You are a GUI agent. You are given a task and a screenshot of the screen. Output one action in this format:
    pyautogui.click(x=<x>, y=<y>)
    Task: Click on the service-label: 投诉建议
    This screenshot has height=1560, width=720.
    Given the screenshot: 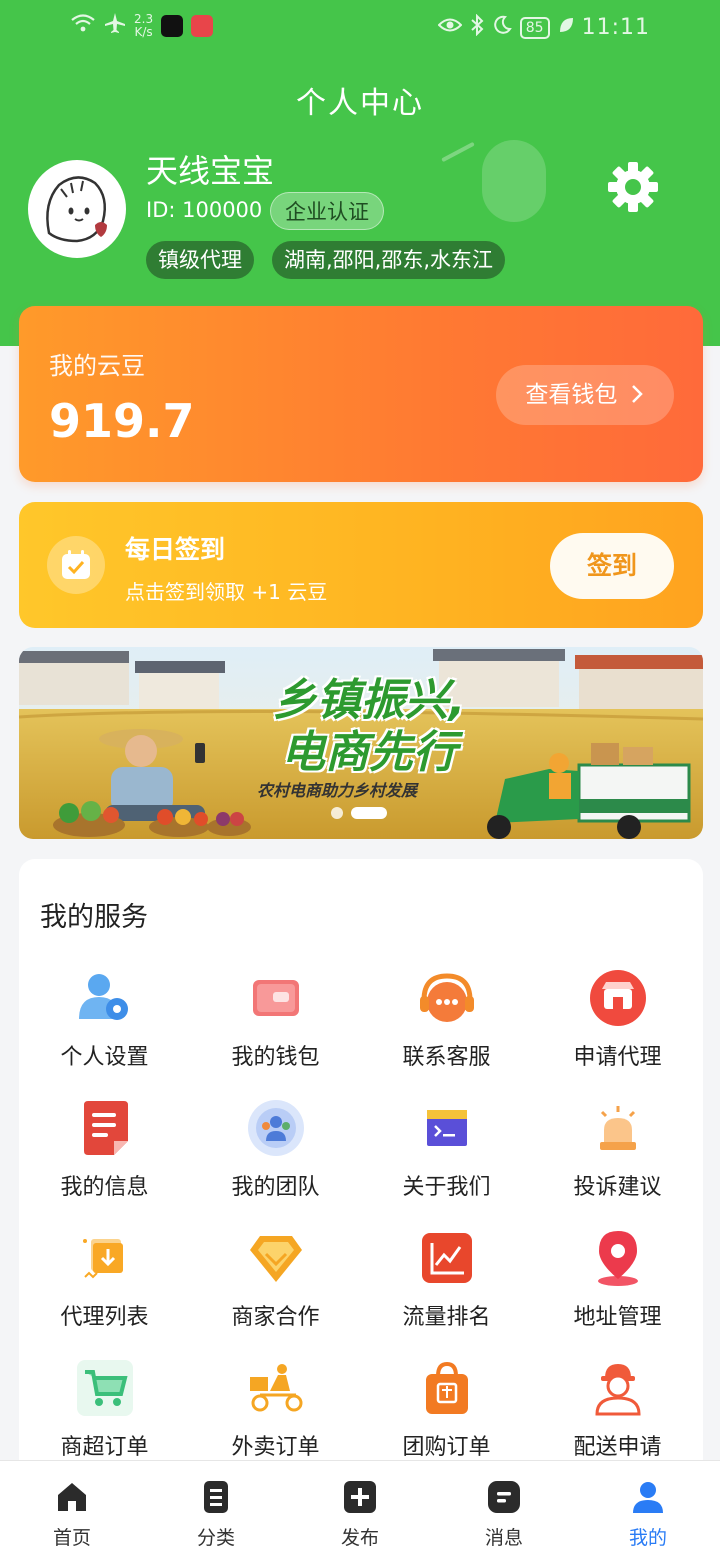 What is the action you would take?
    pyautogui.click(x=617, y=1187)
    